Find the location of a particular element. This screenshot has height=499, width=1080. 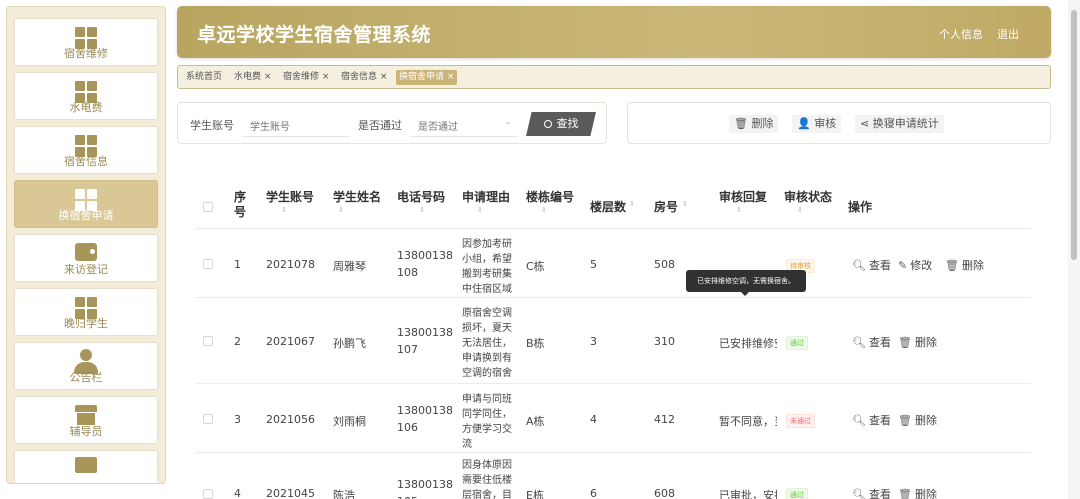

sidebar-item-dorm-change: 换宿舍申请 is located at coordinates (86, 204).